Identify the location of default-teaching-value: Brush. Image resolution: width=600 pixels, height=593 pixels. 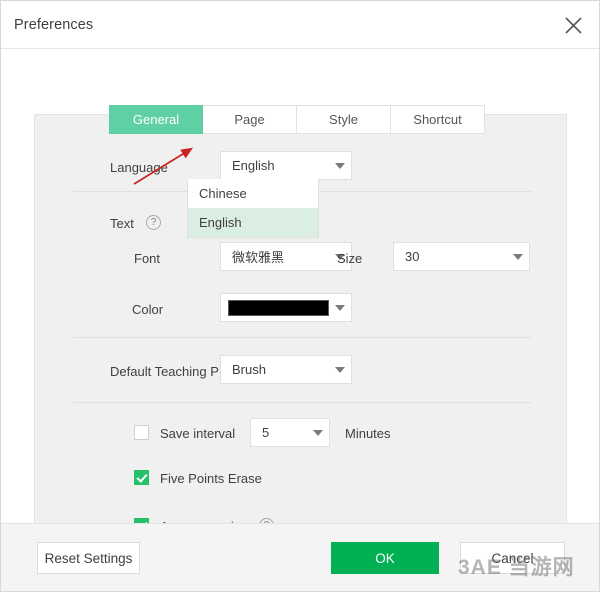
(249, 369).